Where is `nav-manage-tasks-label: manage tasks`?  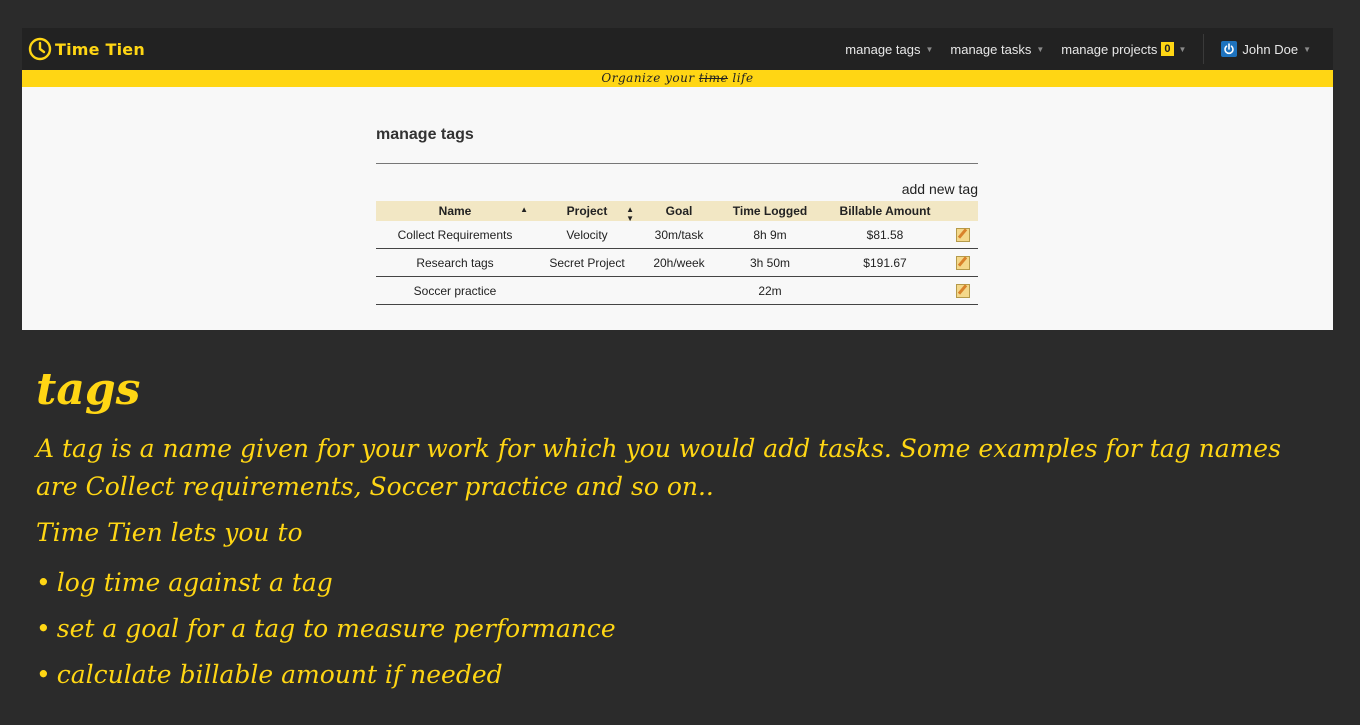 nav-manage-tasks-label: manage tasks is located at coordinates (991, 49).